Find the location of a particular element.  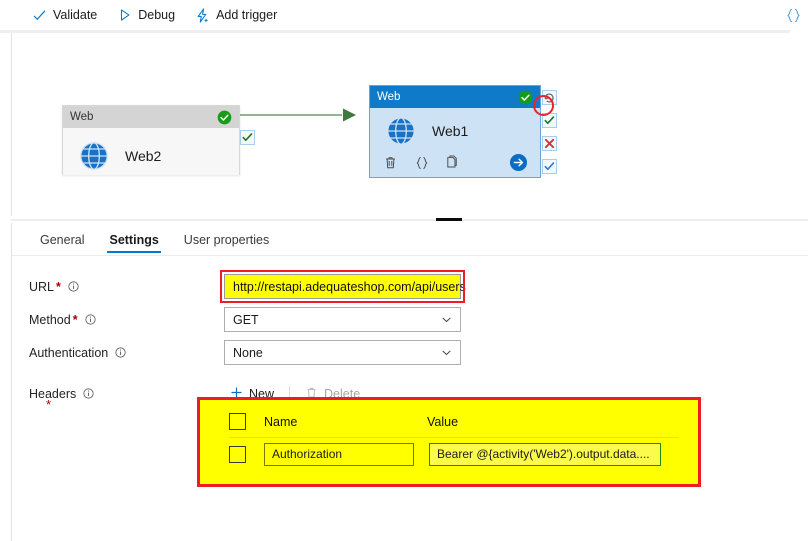

column-header-value: Value is located at coordinates (443, 421).